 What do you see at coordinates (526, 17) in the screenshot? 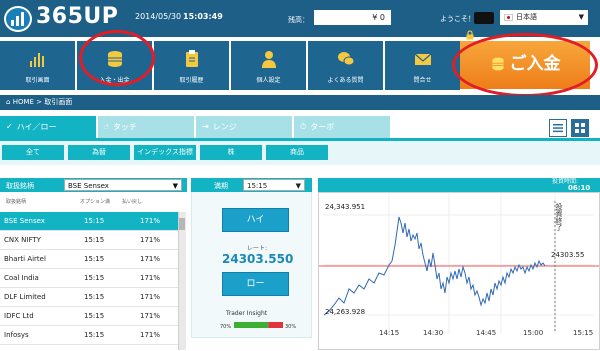
I see `language-label: 日本語` at bounding box center [526, 17].